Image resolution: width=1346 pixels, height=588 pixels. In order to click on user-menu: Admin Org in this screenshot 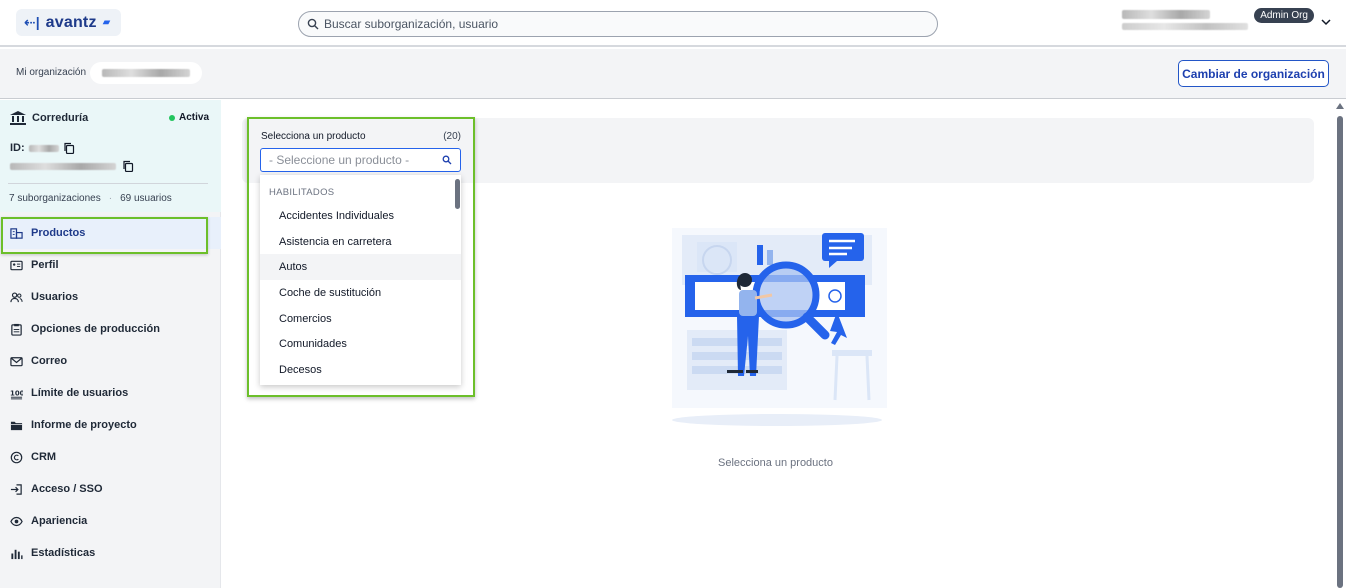, I will do `click(1227, 22)`.